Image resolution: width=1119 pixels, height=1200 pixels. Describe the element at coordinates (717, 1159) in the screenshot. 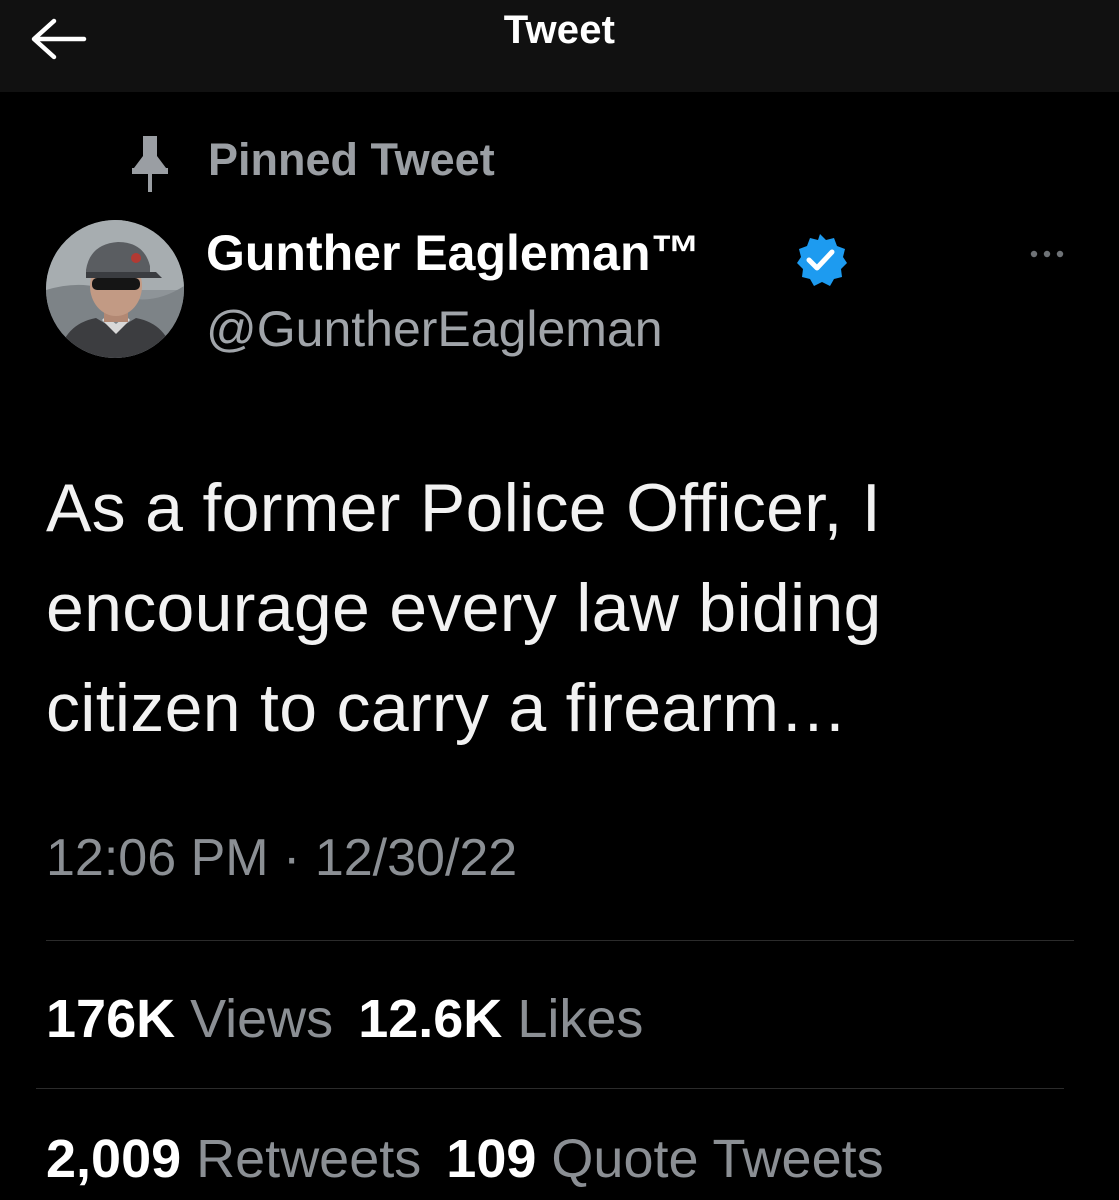

I see `quotes-label: Quote Tweets` at that location.